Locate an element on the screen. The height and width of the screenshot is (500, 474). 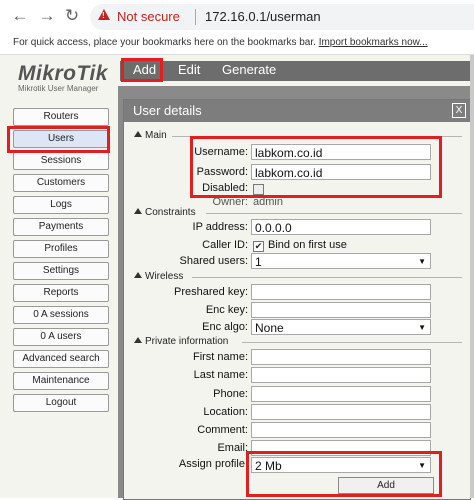
section-private: Private information is located at coordinates (181, 341).